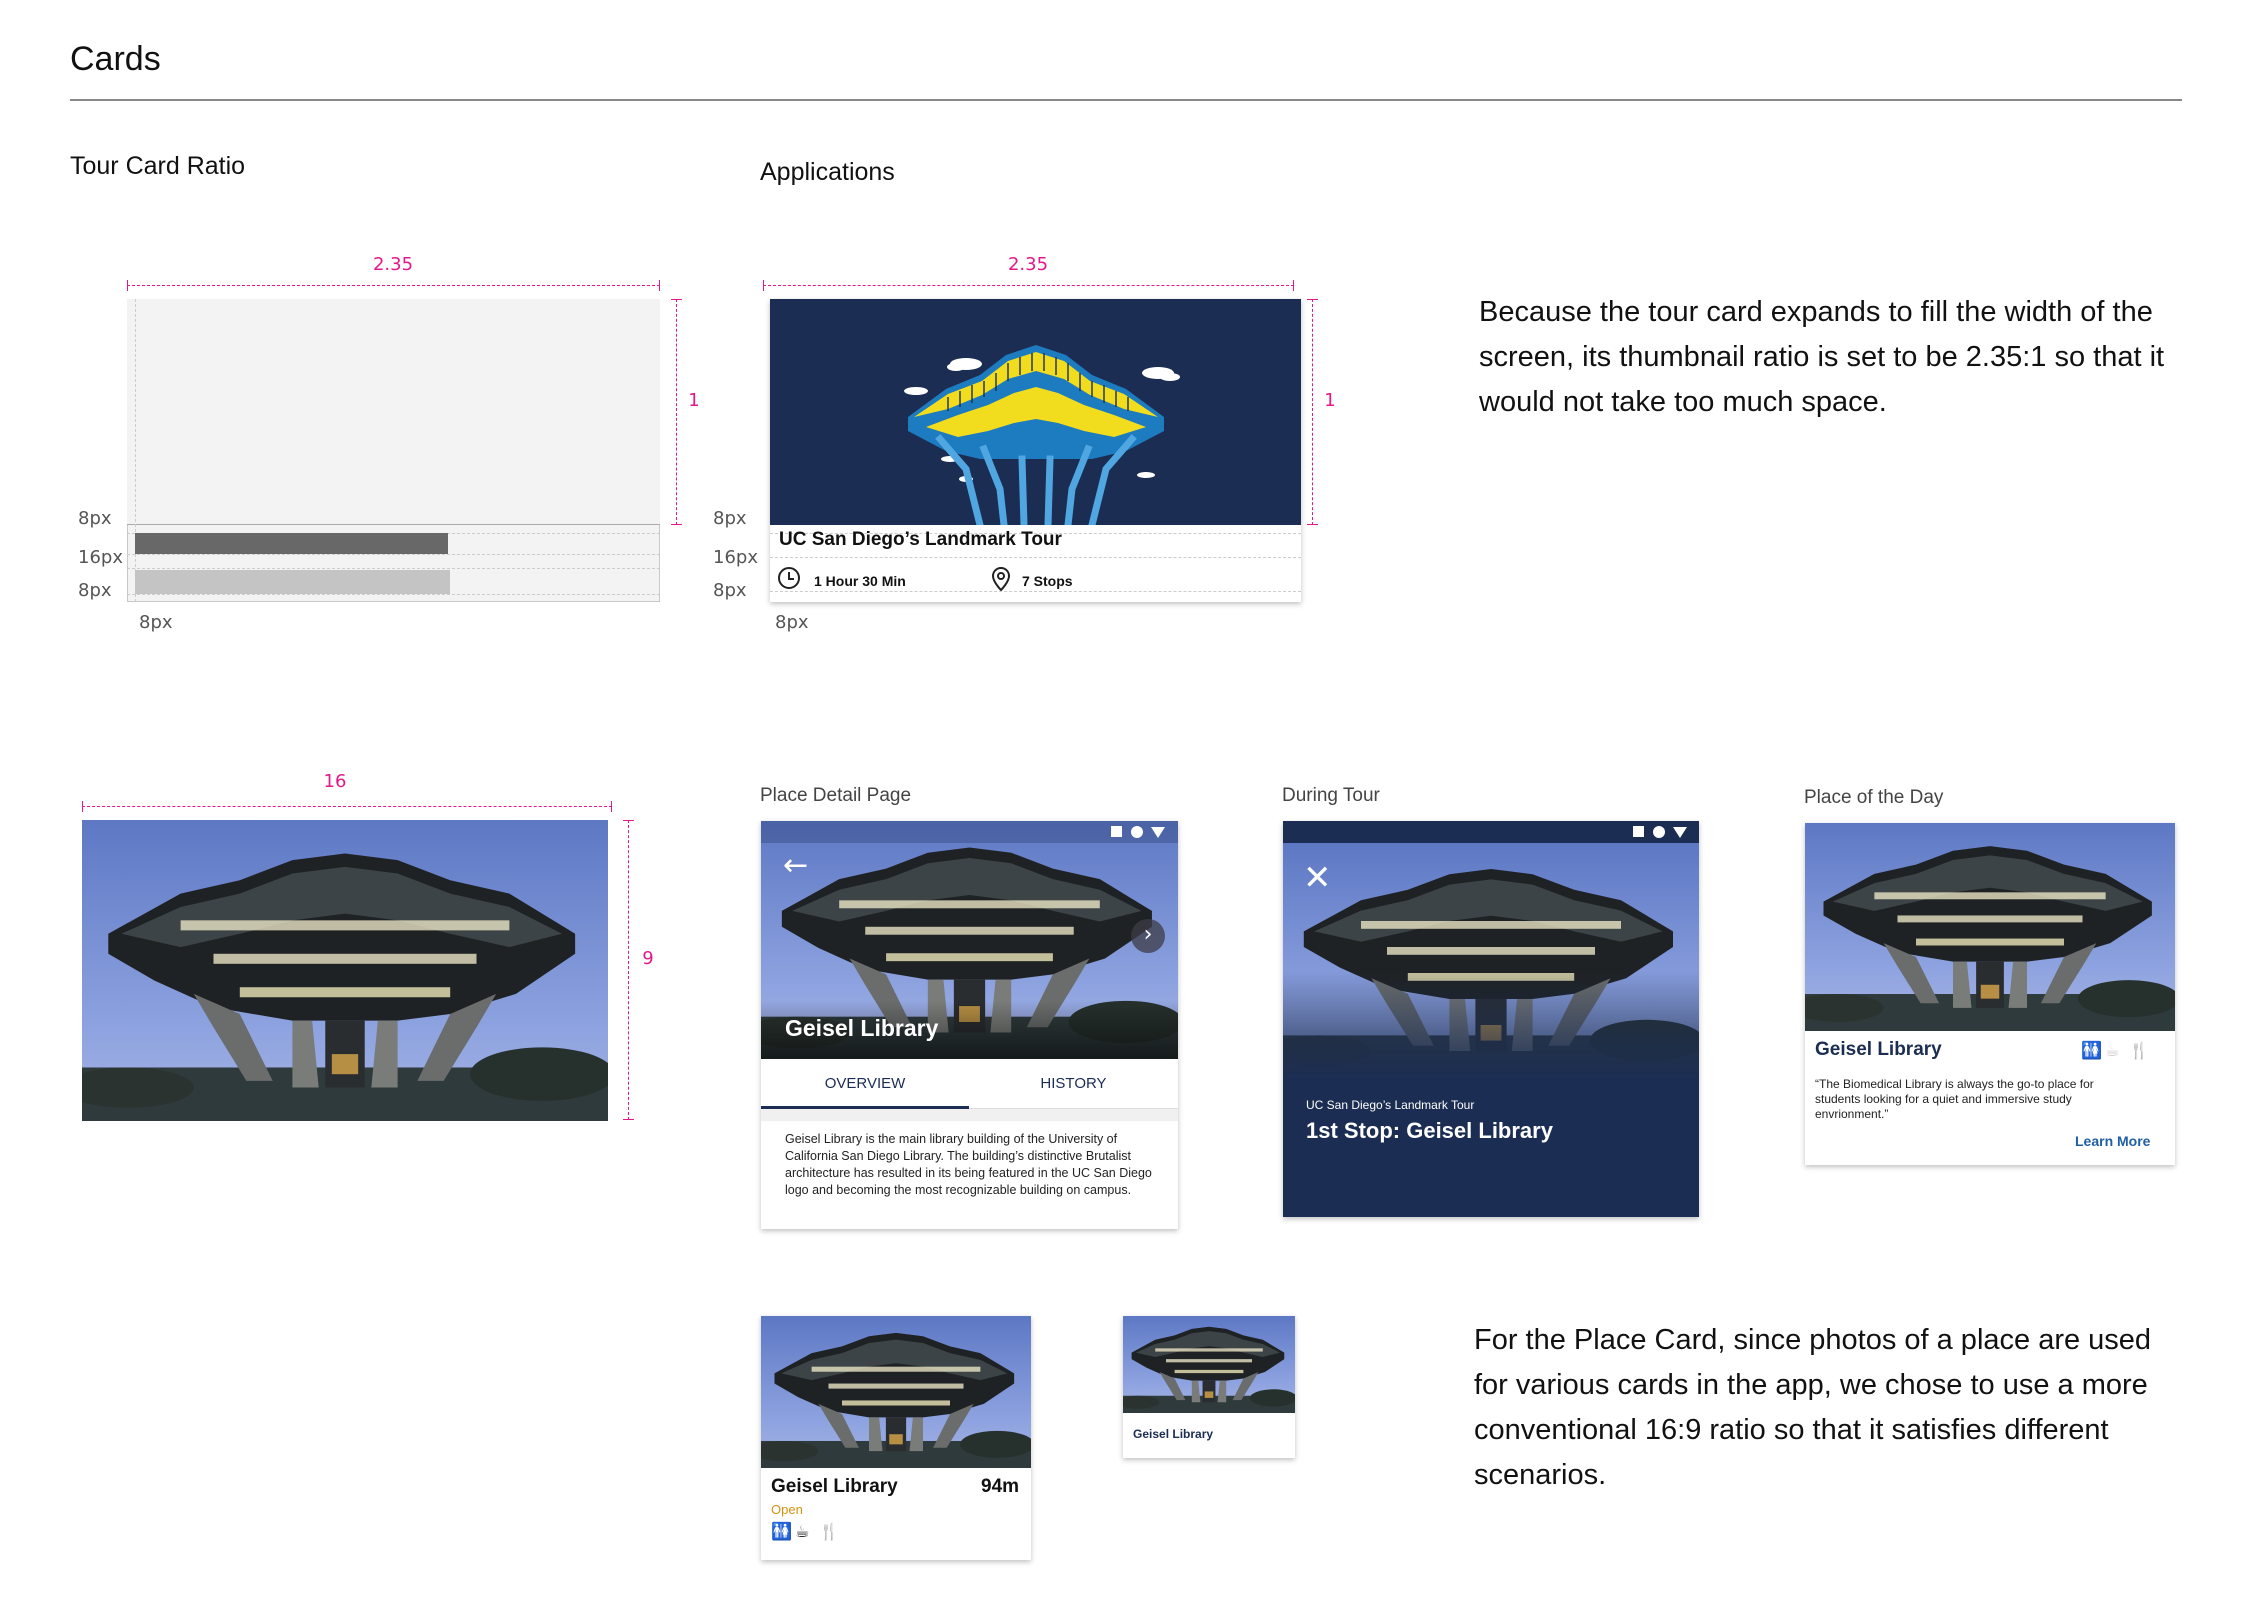 The width and height of the screenshot is (2262, 1623). I want to click on tour-card-title: UC San Diego’s Landmark Tour, so click(920, 539).